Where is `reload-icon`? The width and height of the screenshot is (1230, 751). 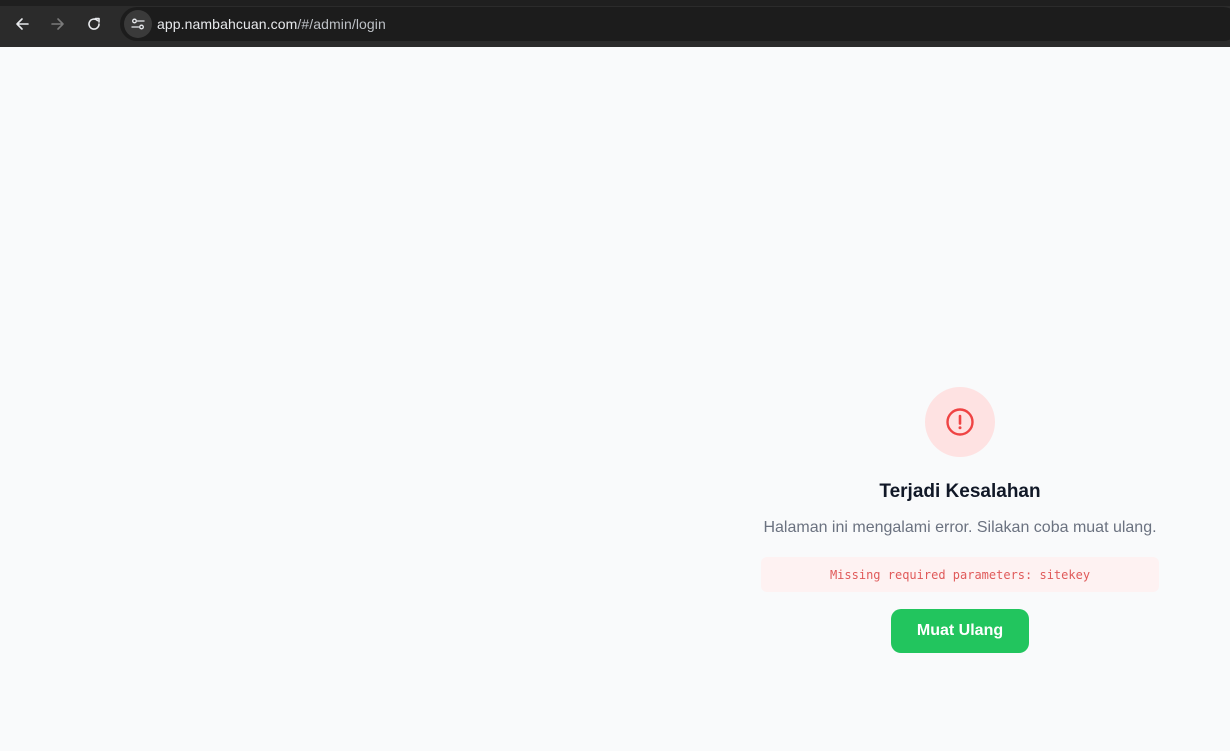 reload-icon is located at coordinates (94, 23).